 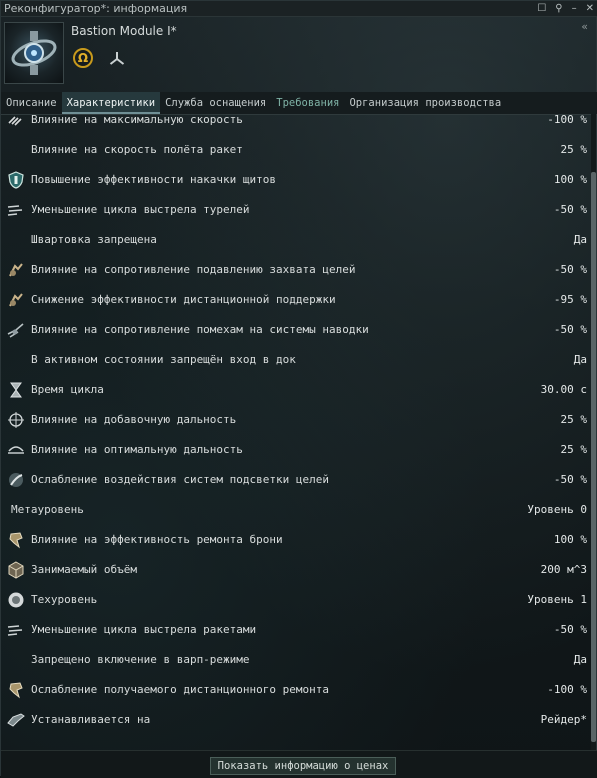 I want to click on optimal-range-icon, so click(x=16, y=450).